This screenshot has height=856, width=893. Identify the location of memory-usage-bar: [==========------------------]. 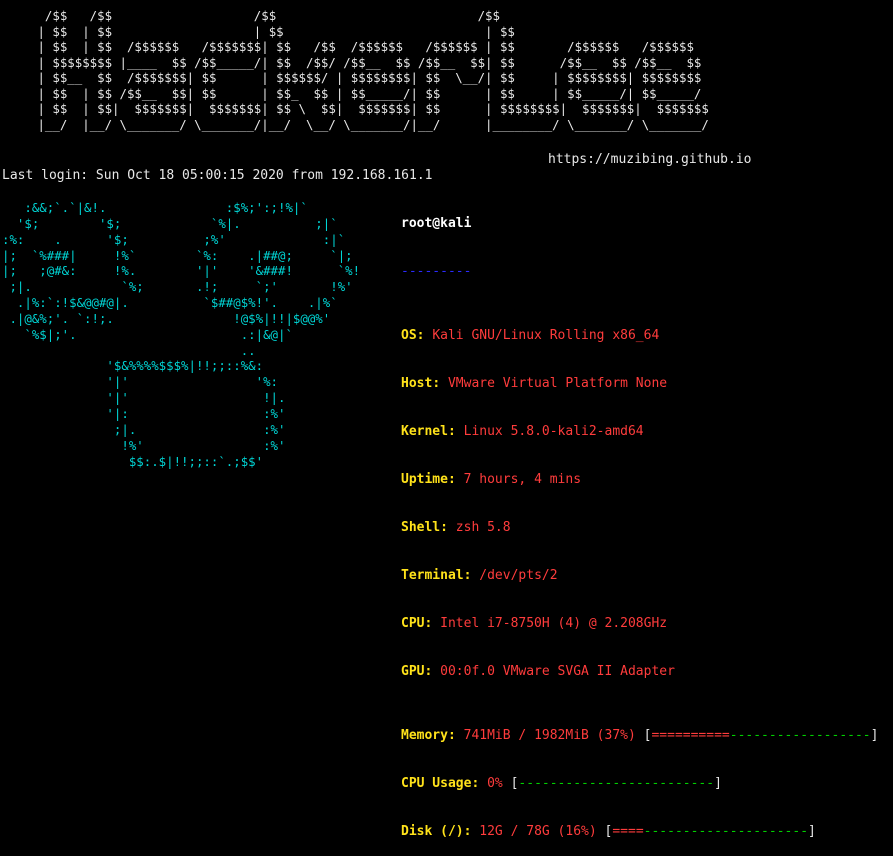
(761, 735).